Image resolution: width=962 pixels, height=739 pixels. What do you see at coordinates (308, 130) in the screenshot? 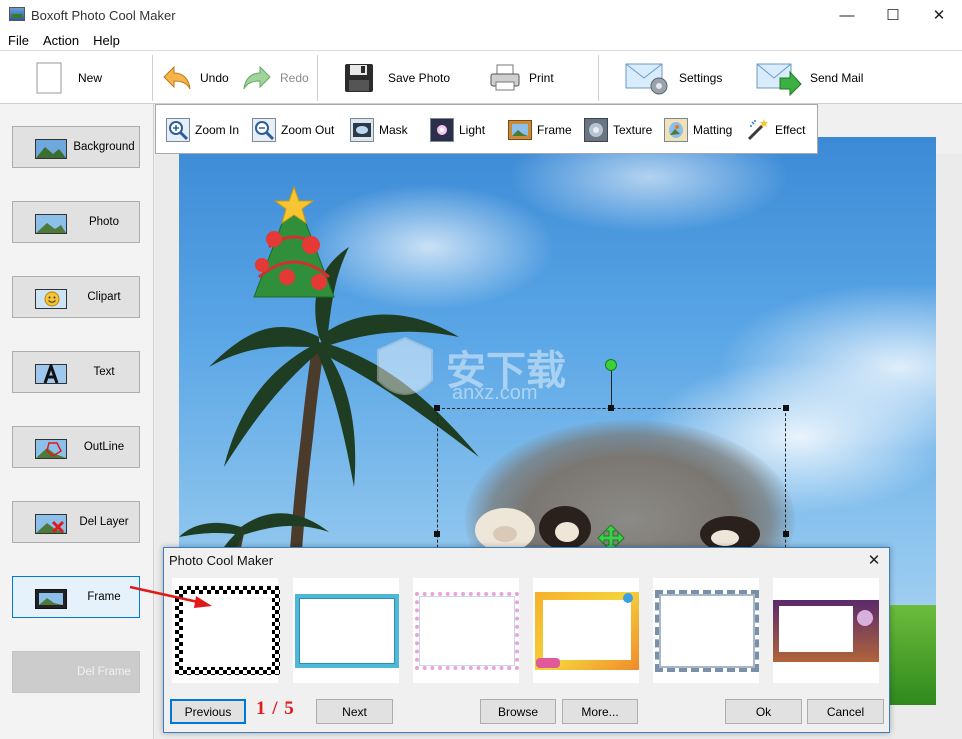
I see `zoom-out-label: Zoom Out` at bounding box center [308, 130].